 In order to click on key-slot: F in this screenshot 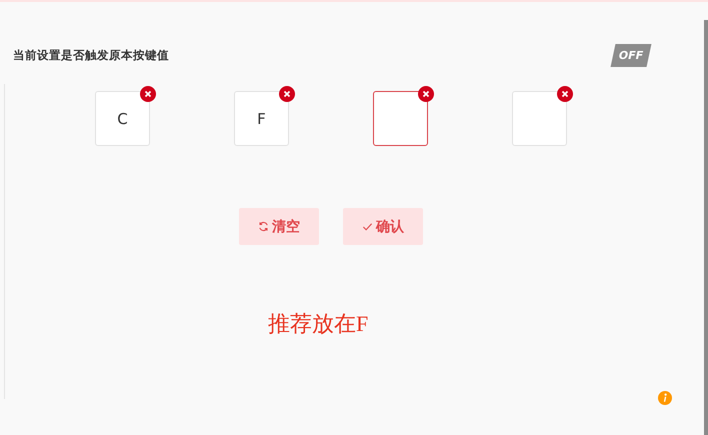, I will do `click(261, 118)`.